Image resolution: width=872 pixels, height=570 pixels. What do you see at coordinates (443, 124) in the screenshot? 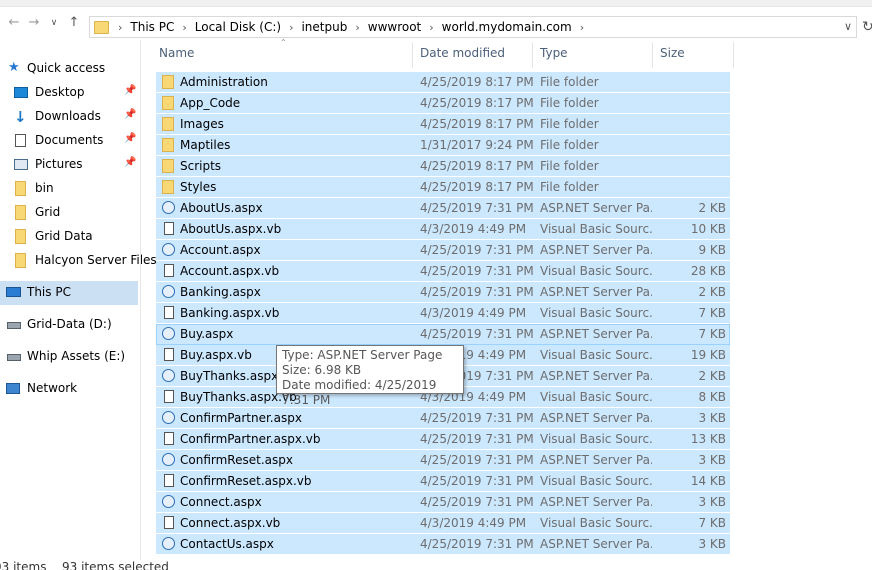
I see `file-row: Images 4/25/2019 8:17 PM File folder` at bounding box center [443, 124].